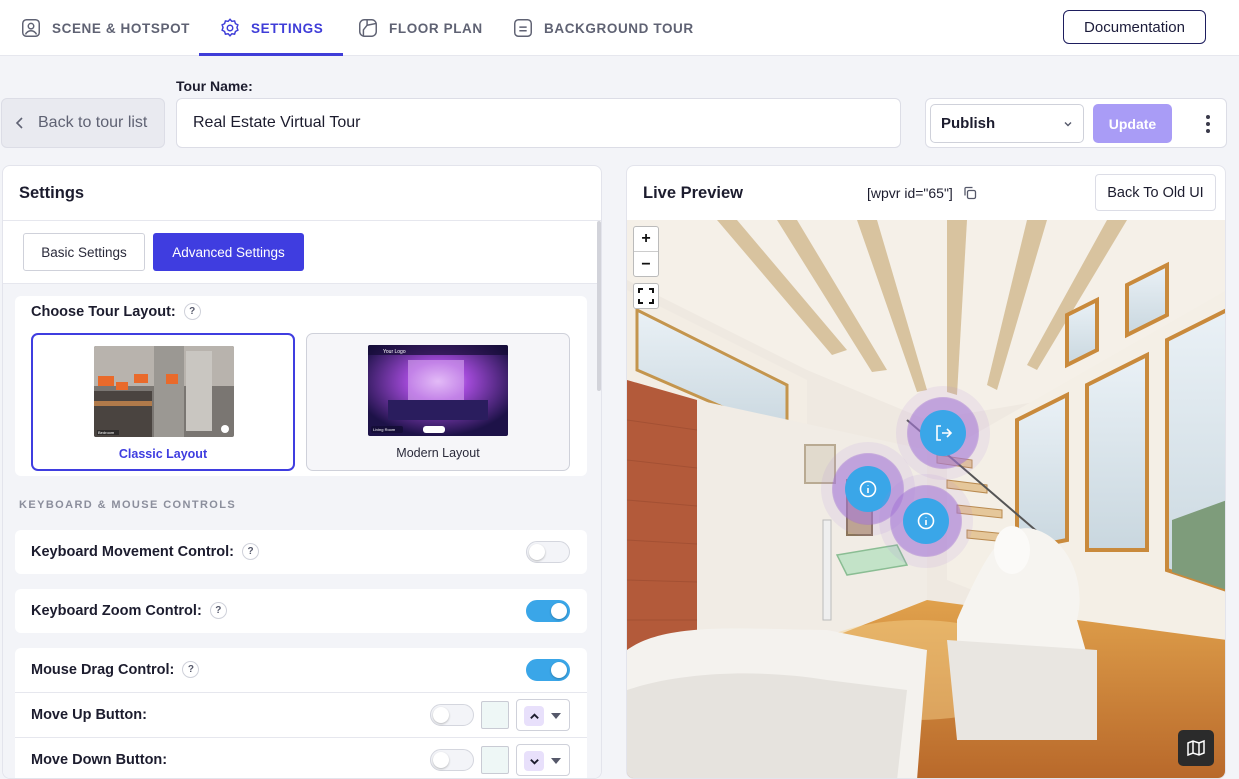  I want to click on tab-label: FLOOR PLAN, so click(436, 28).